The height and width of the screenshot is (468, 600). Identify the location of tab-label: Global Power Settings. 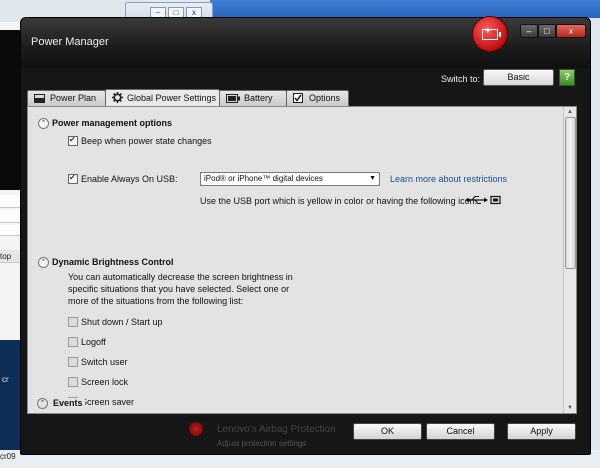
(172, 98).